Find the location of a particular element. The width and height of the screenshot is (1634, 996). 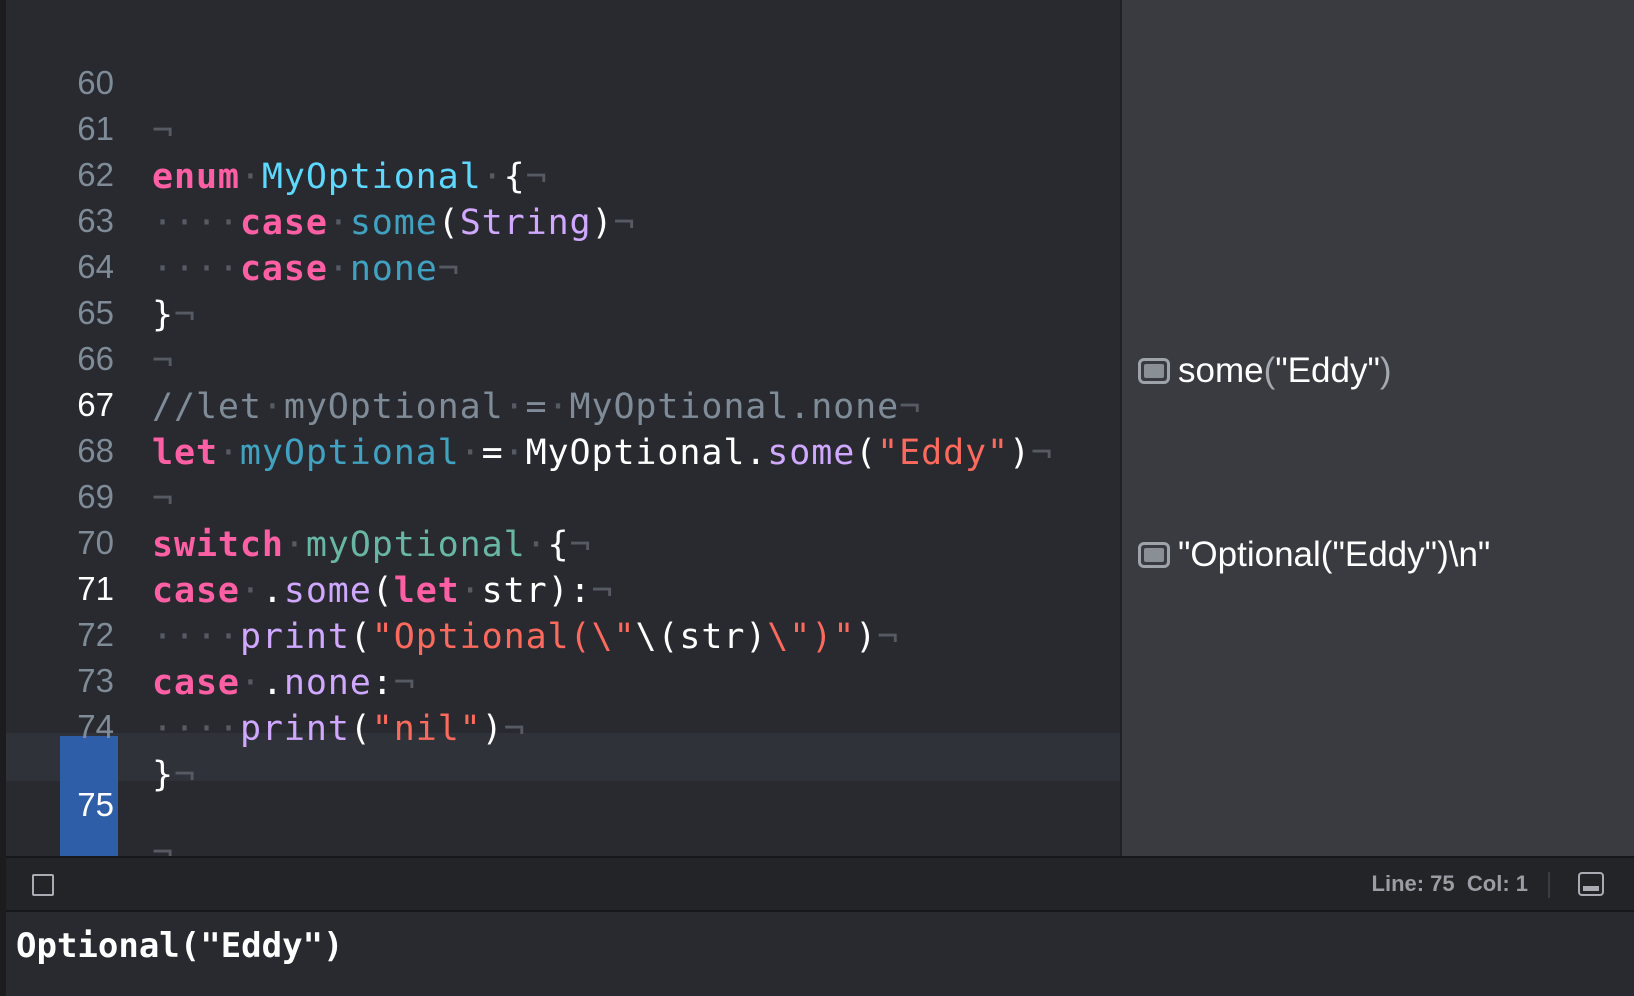

code-line-64: 64 }¬ is located at coordinates (563, 265).